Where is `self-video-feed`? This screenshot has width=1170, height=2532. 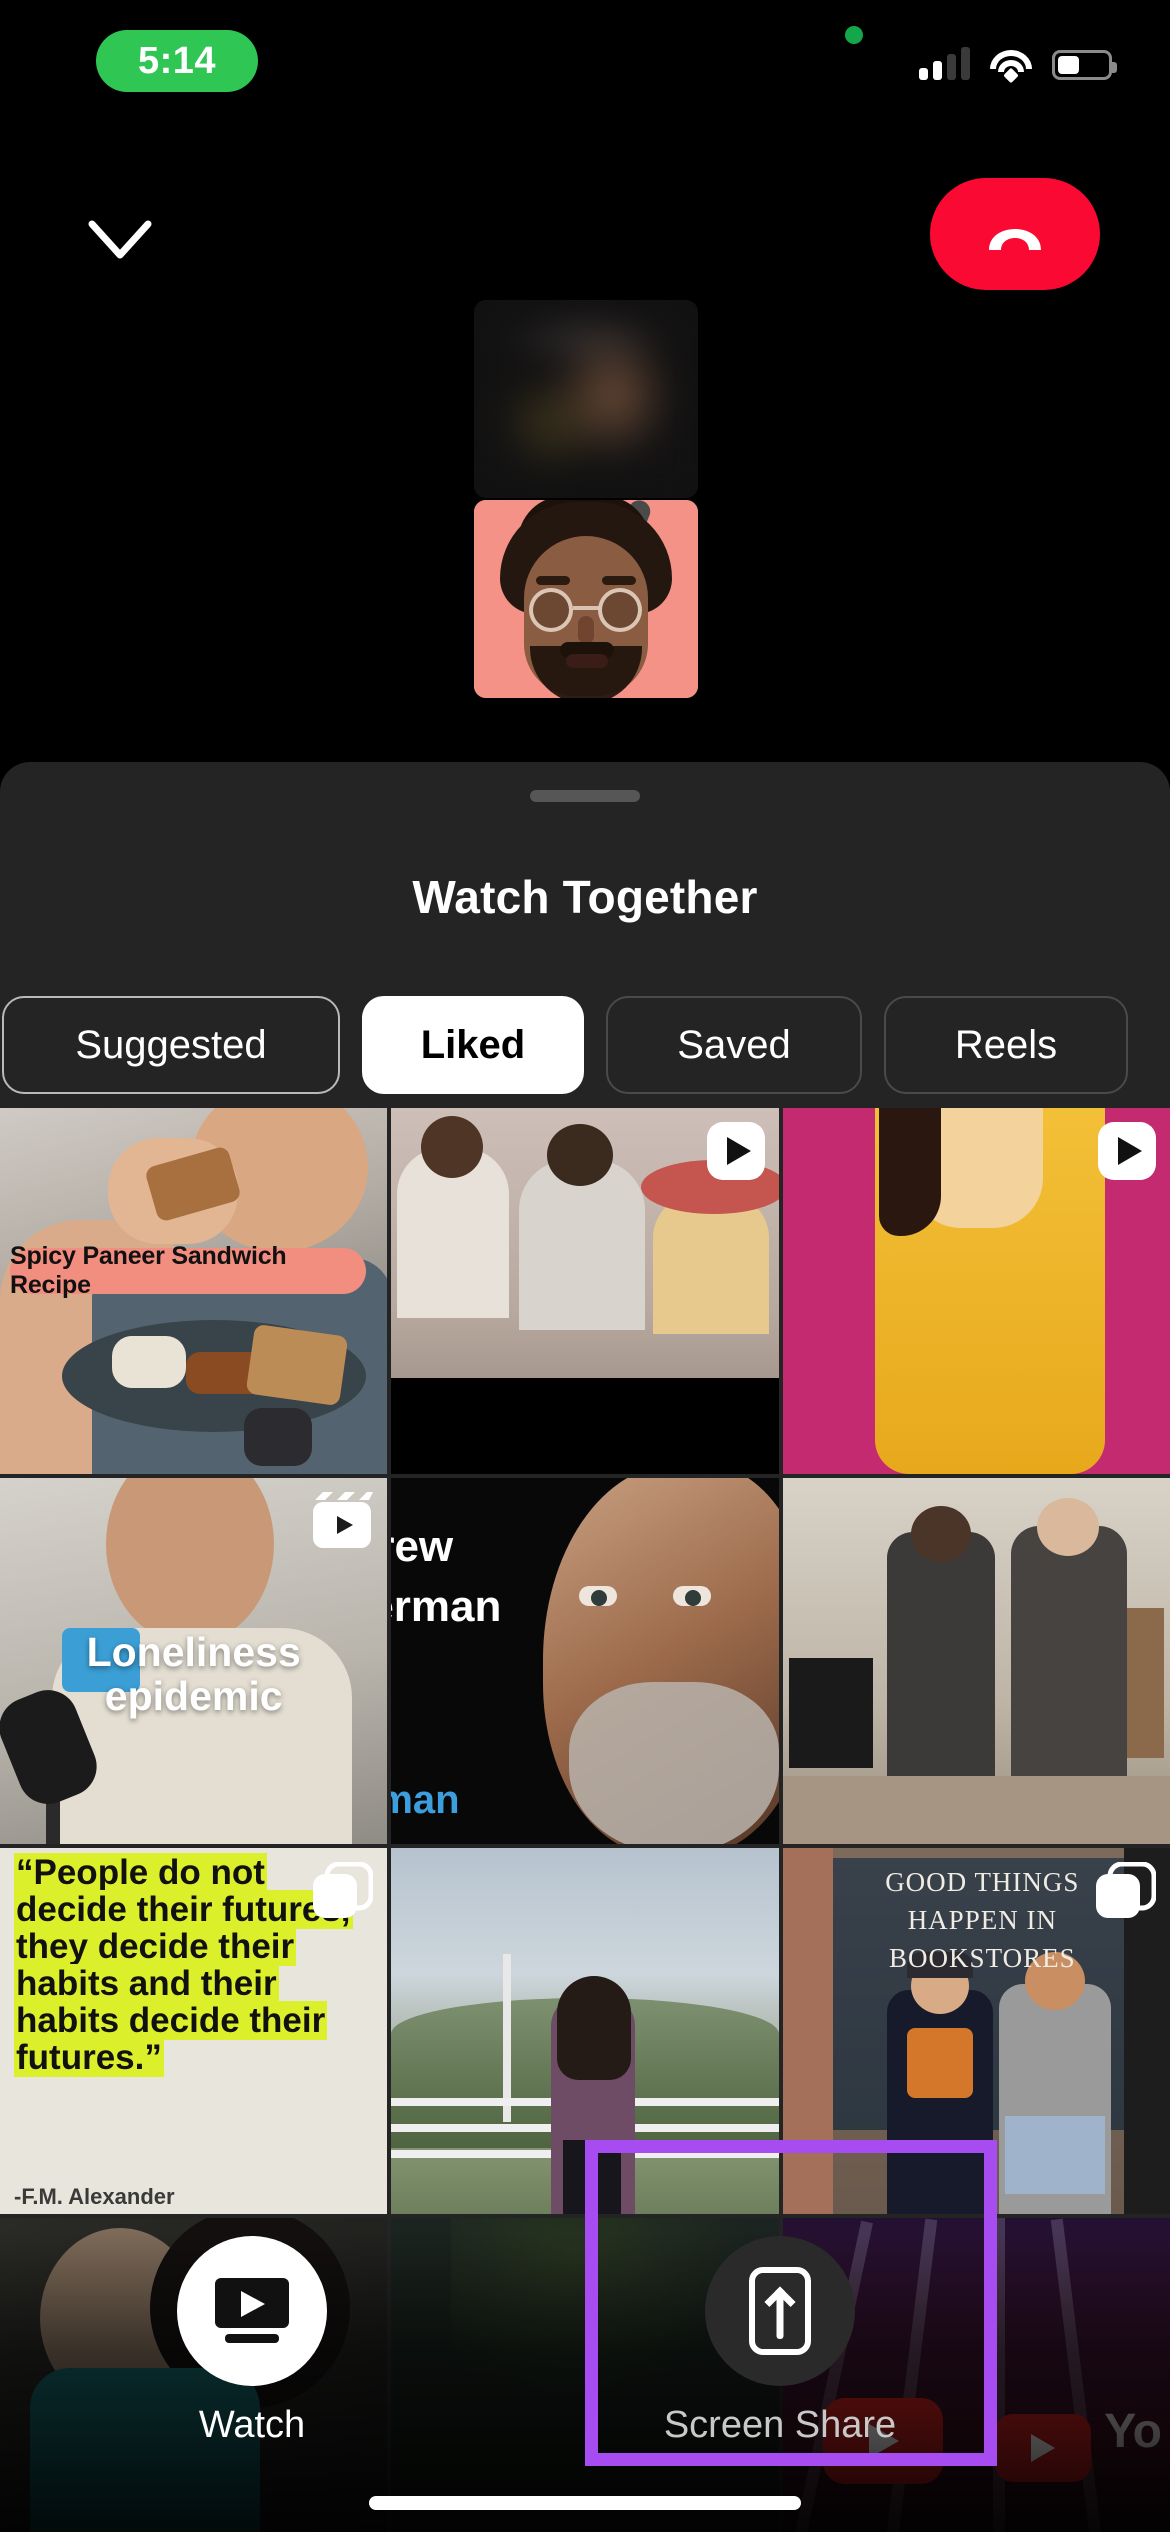 self-video-feed is located at coordinates (586, 599).